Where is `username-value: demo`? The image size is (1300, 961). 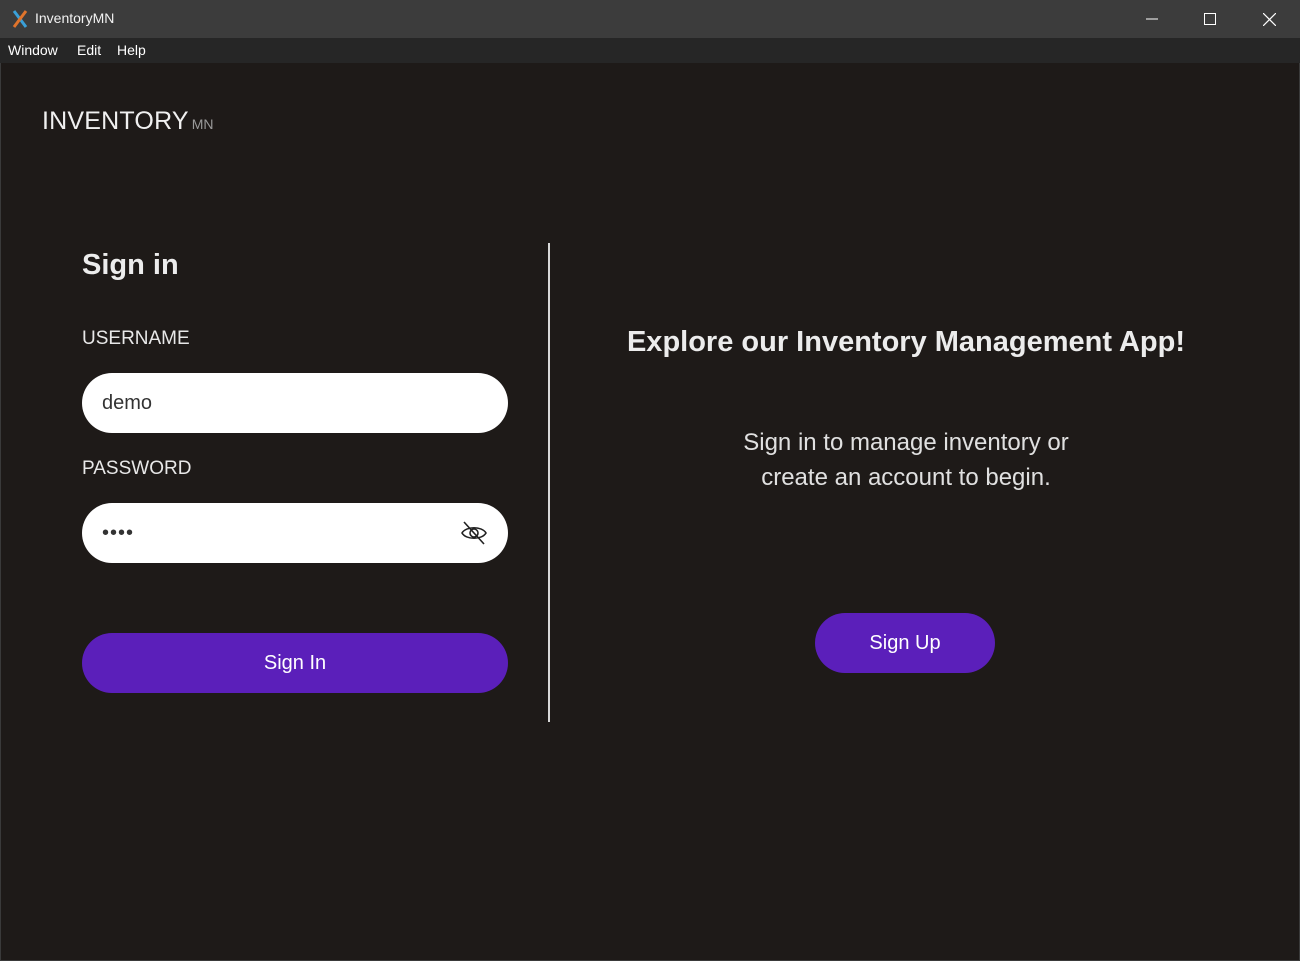
username-value: demo is located at coordinates (127, 402).